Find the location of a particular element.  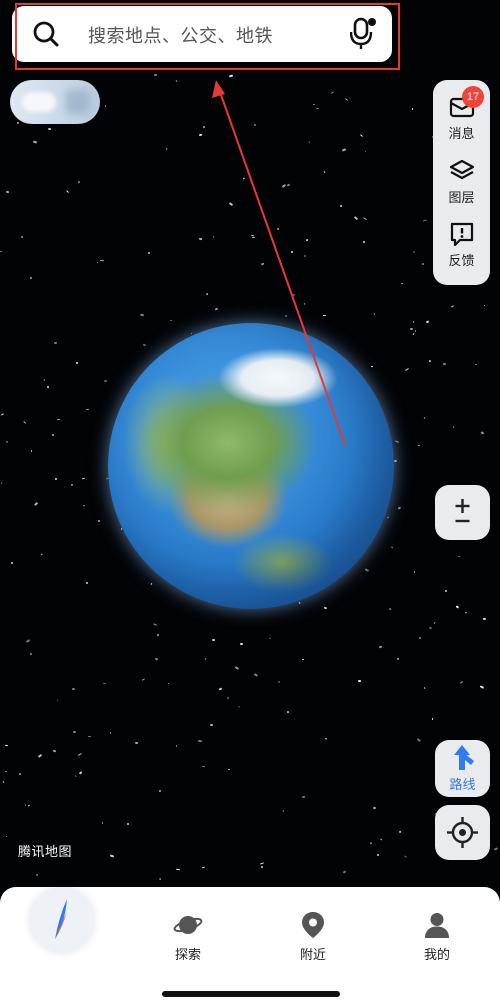

zoom-button is located at coordinates (462, 512).